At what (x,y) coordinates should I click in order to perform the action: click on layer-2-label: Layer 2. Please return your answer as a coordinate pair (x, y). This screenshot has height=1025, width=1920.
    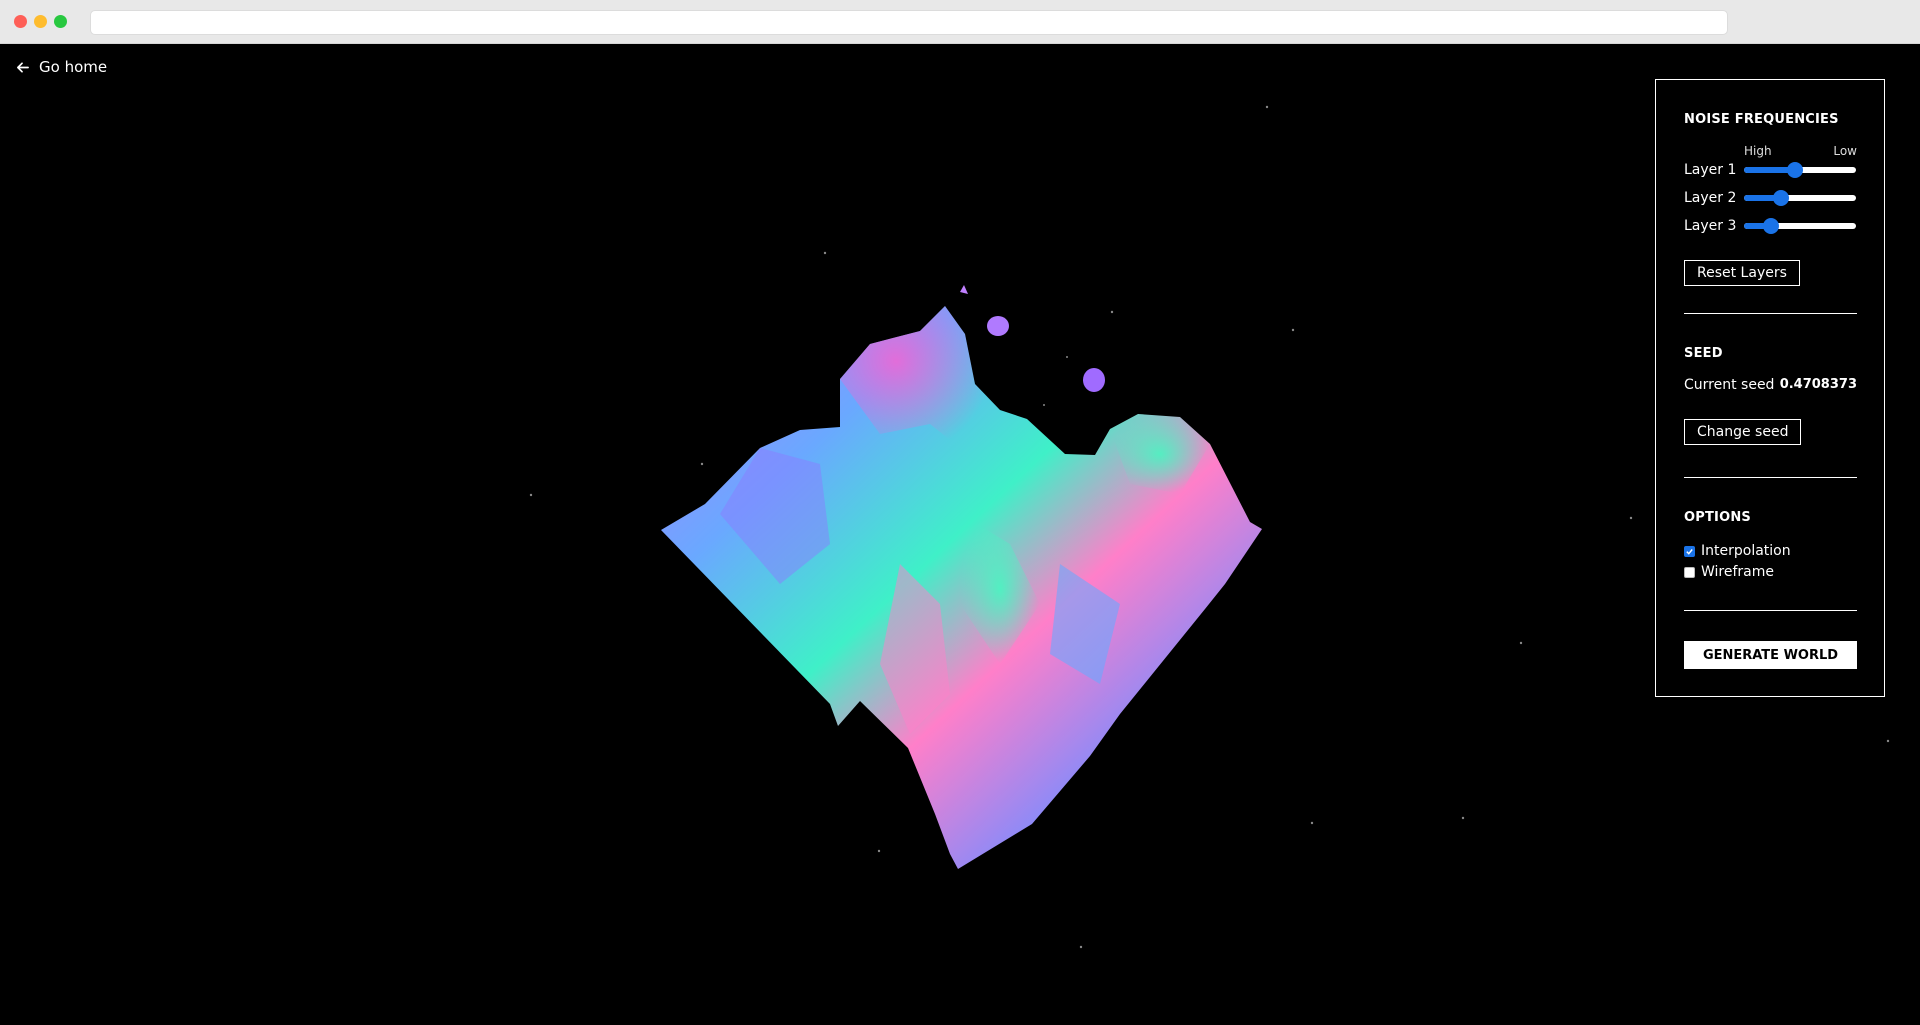
    Looking at the image, I should click on (1710, 198).